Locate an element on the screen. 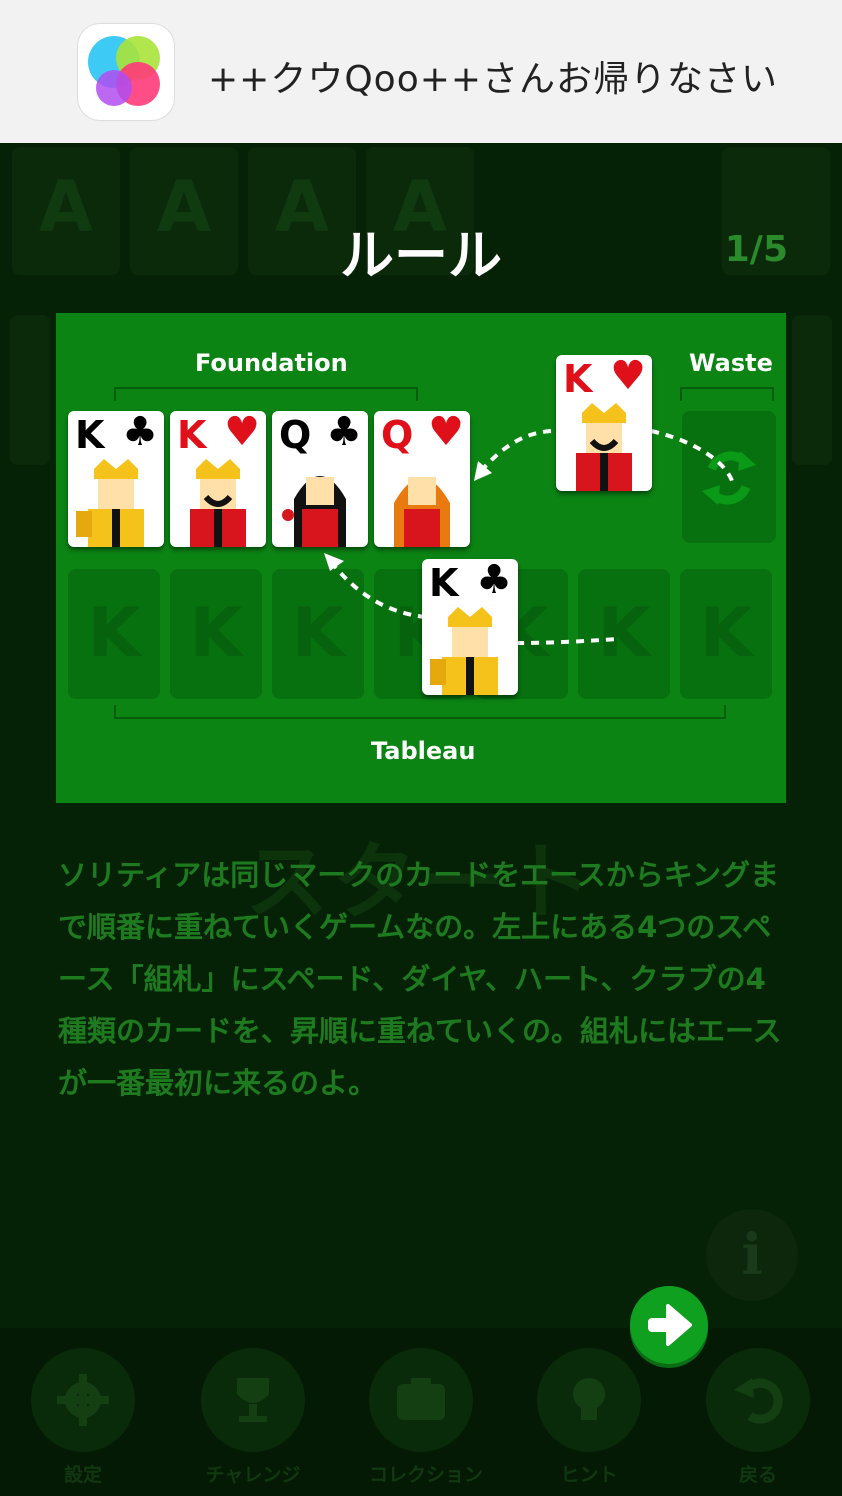  waste-arrow-tail is located at coordinates (692, 455).